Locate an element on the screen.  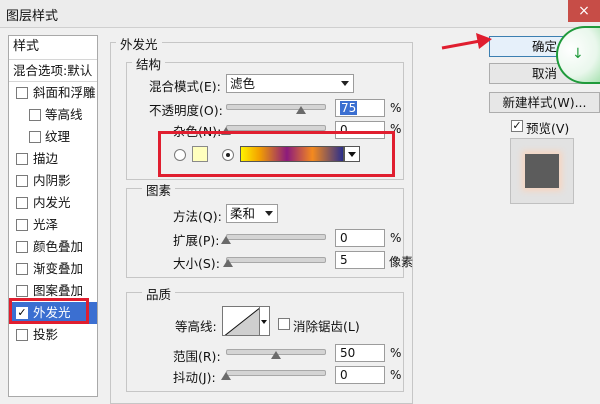
jitter-slider-thumb is located at coordinates (226, 376).